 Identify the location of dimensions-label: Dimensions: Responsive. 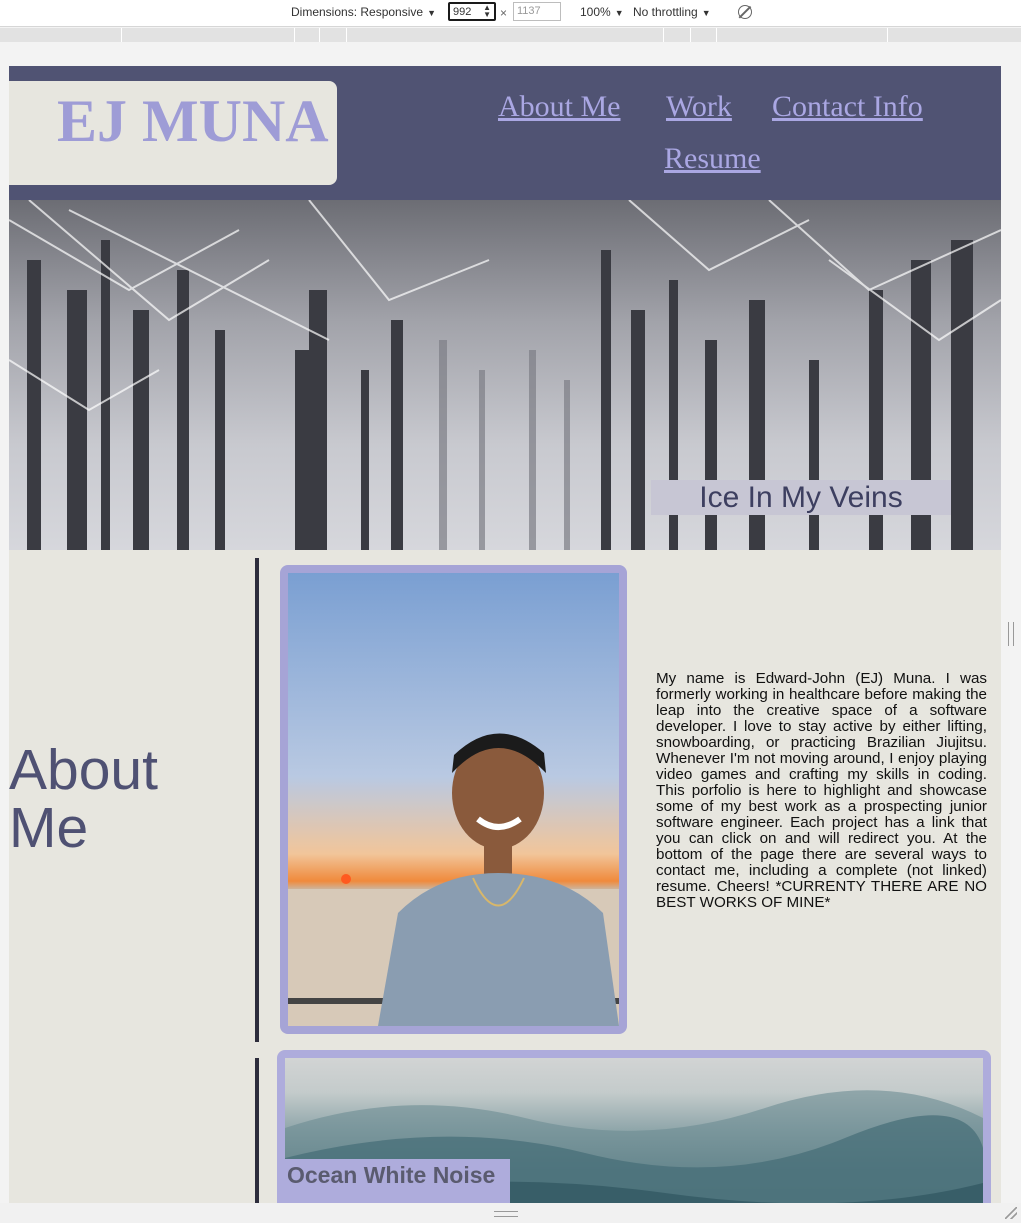
(357, 12).